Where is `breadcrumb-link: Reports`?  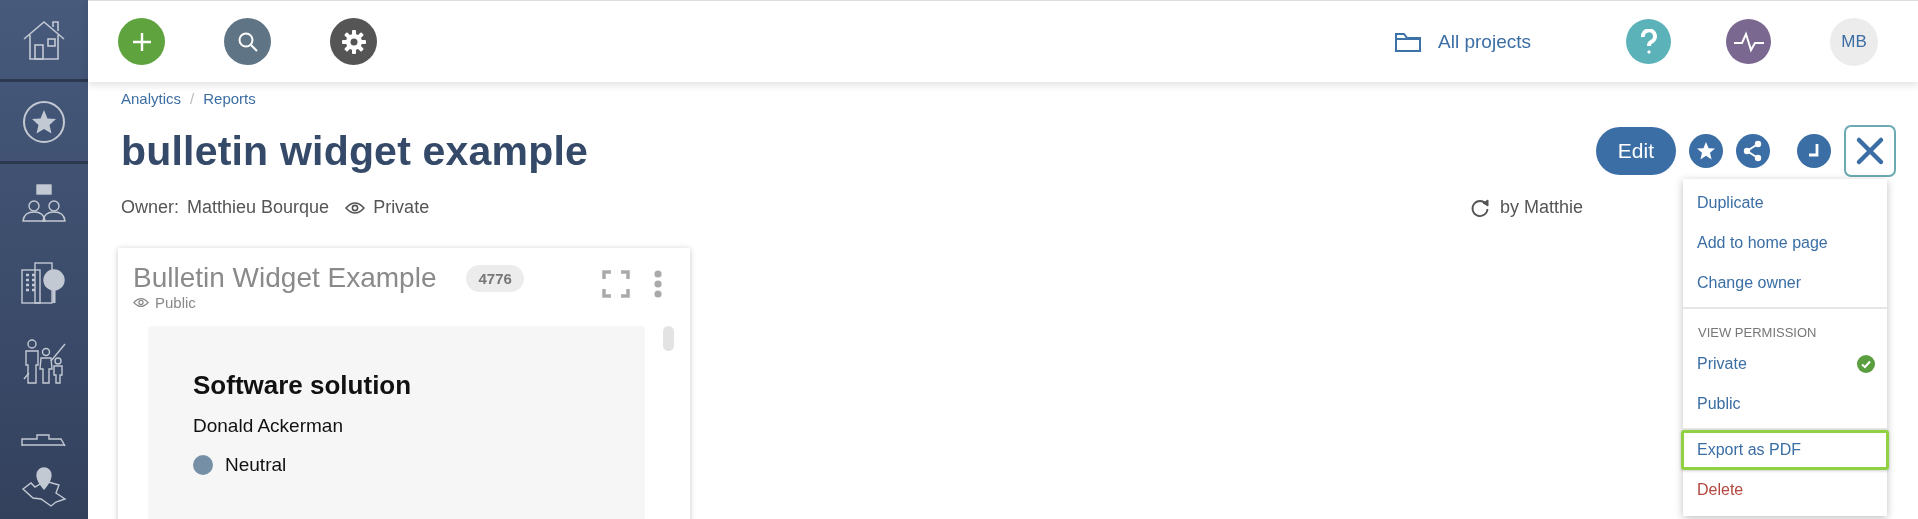
breadcrumb-link: Reports is located at coordinates (229, 98).